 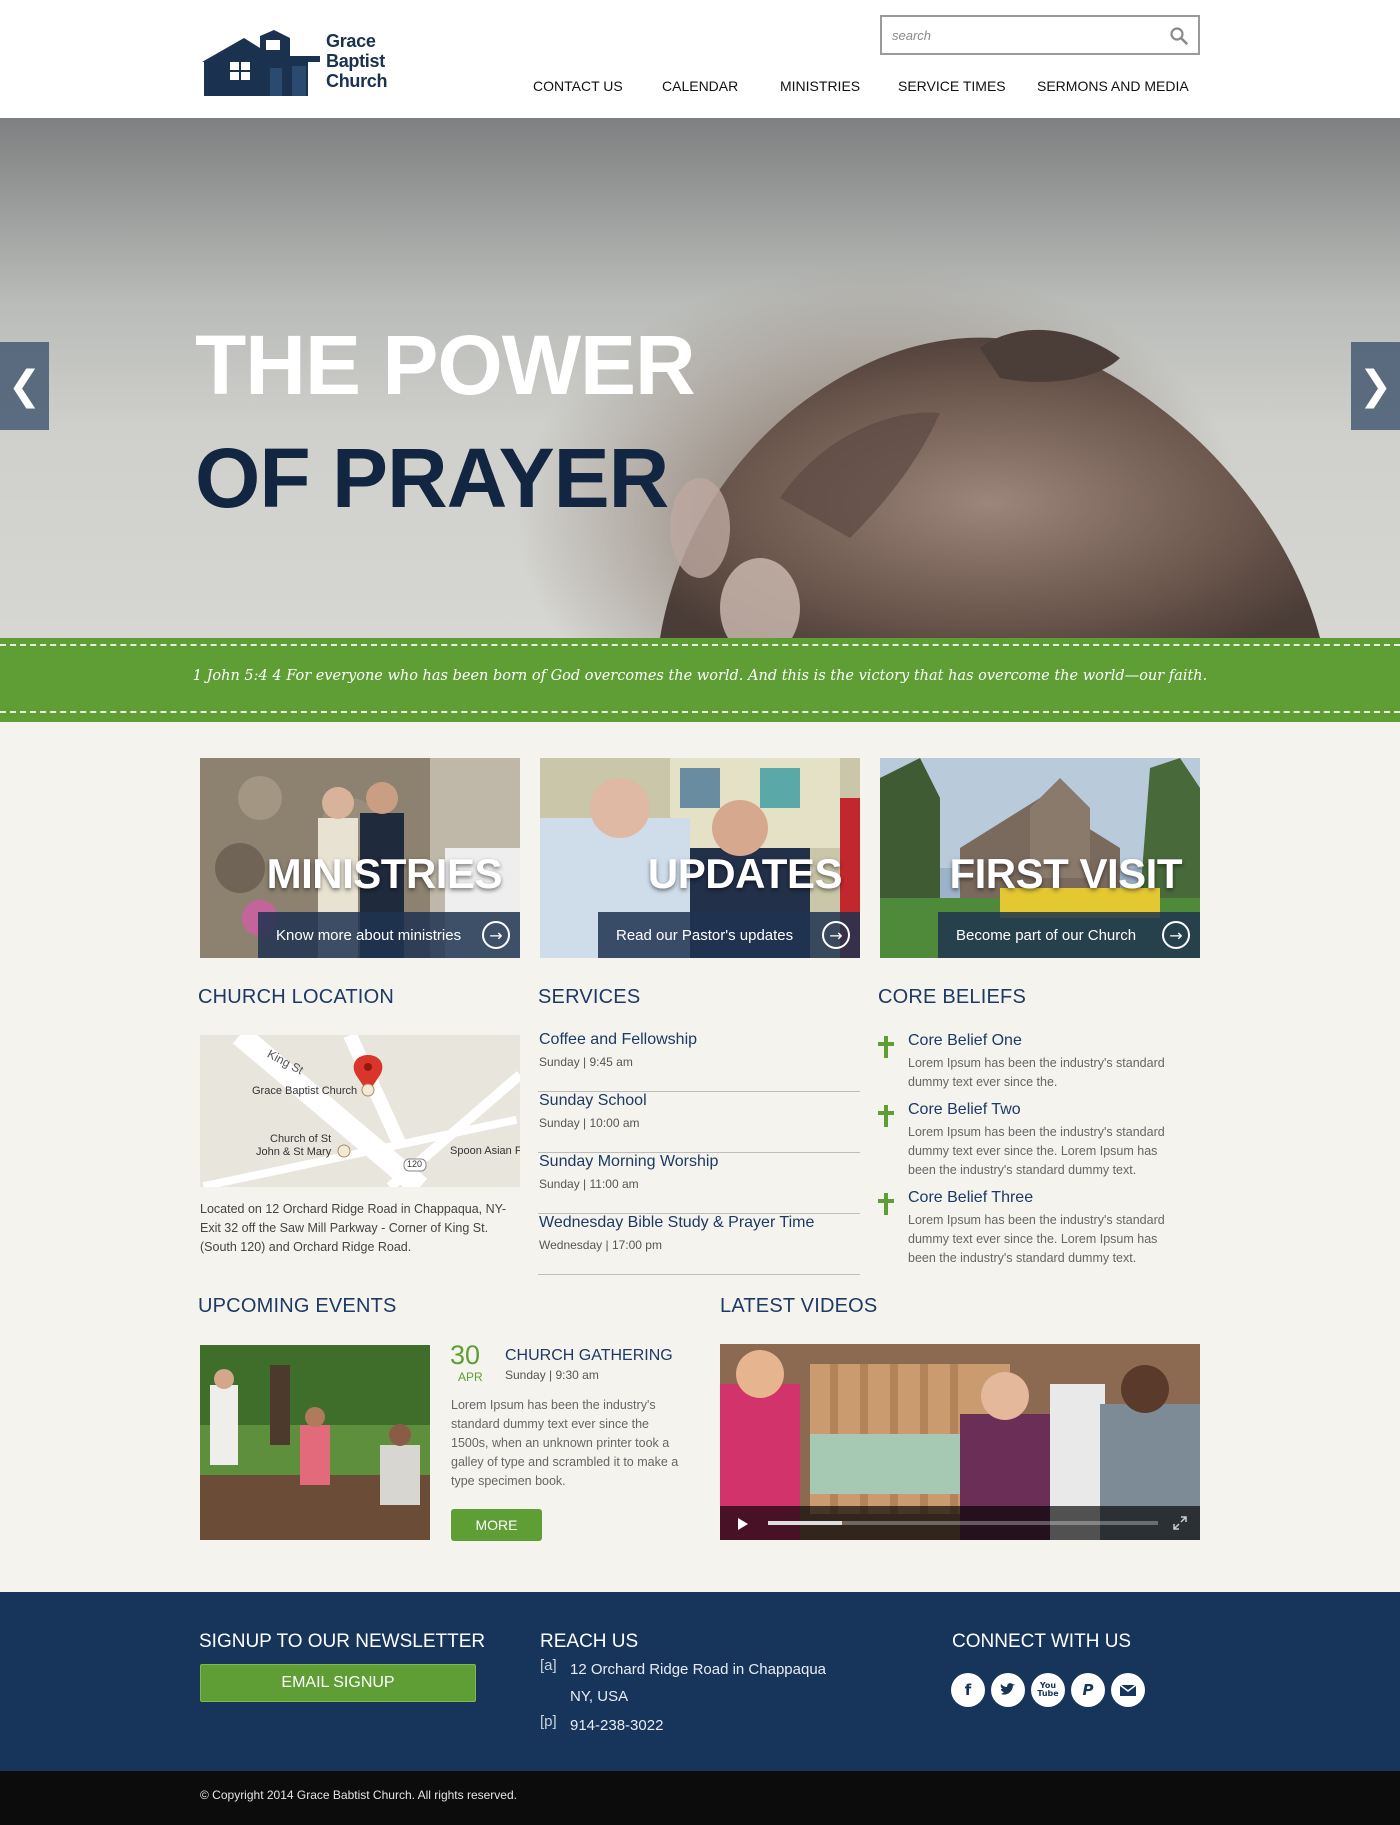 What do you see at coordinates (369, 935) in the screenshot?
I see `card-link-label: Know more about ministries` at bounding box center [369, 935].